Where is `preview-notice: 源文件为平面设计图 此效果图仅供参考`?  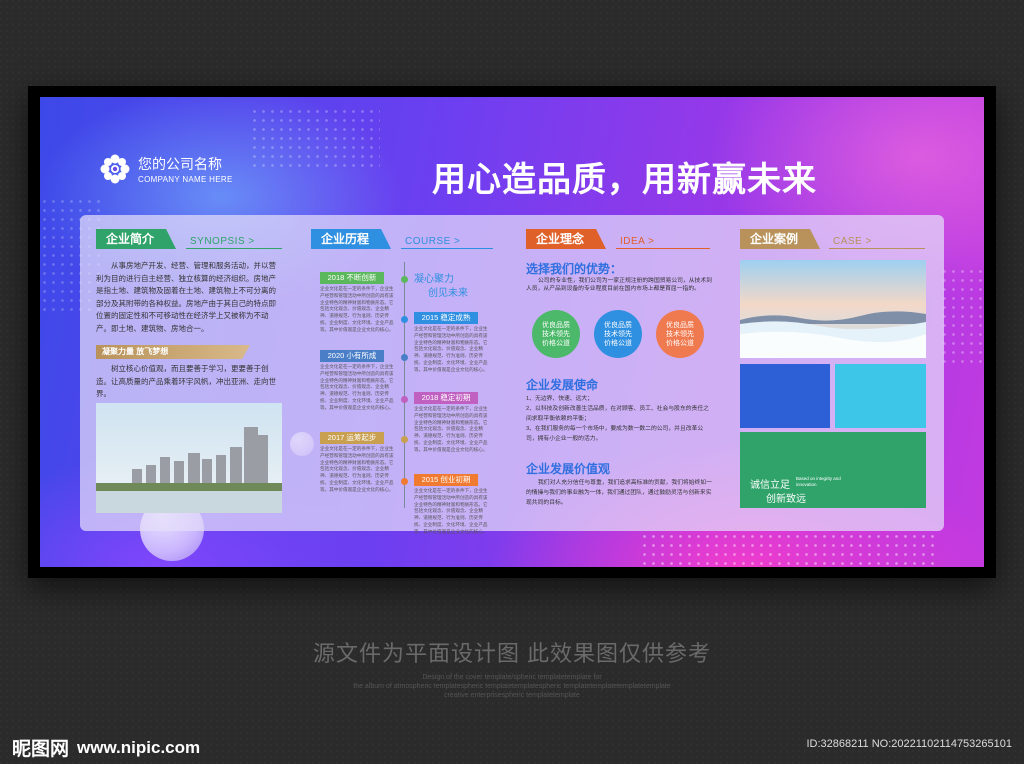 preview-notice: 源文件为平面设计图 此效果图仅供参考 is located at coordinates (512, 653).